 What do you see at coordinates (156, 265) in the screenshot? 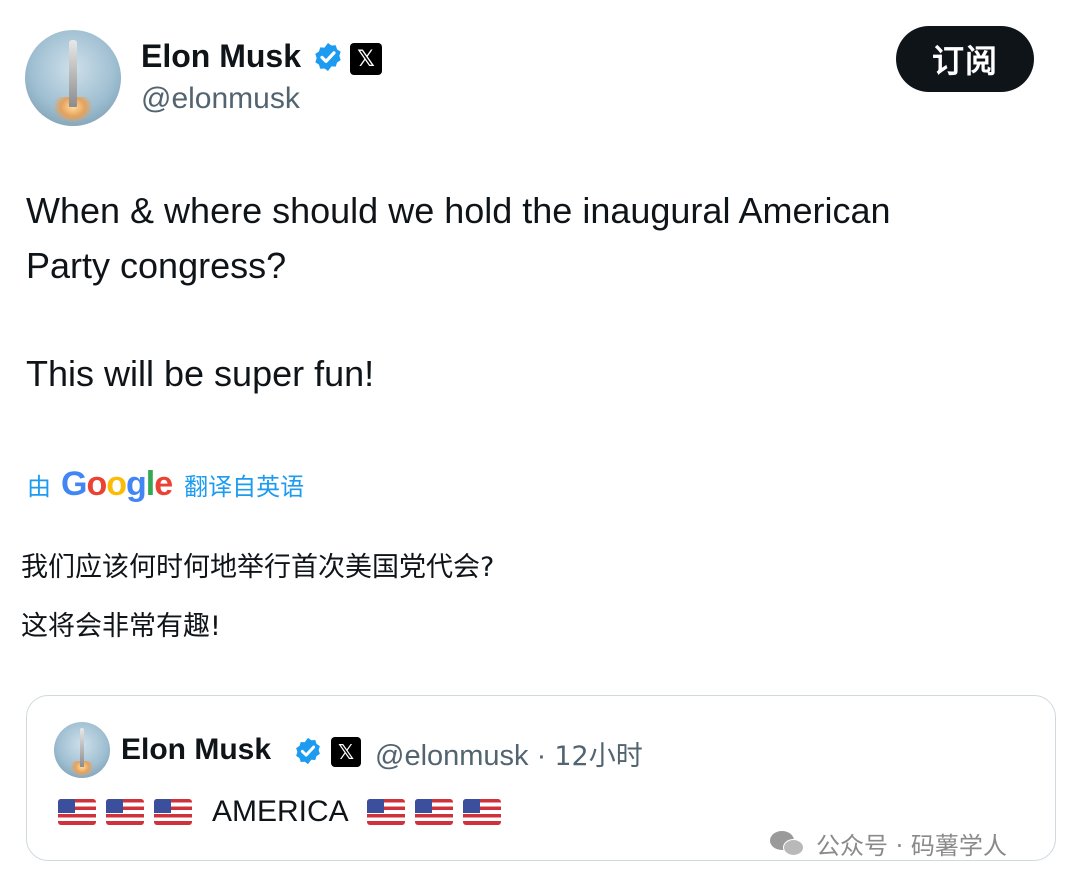
I see `tweet-text-line: Party congress?` at bounding box center [156, 265].